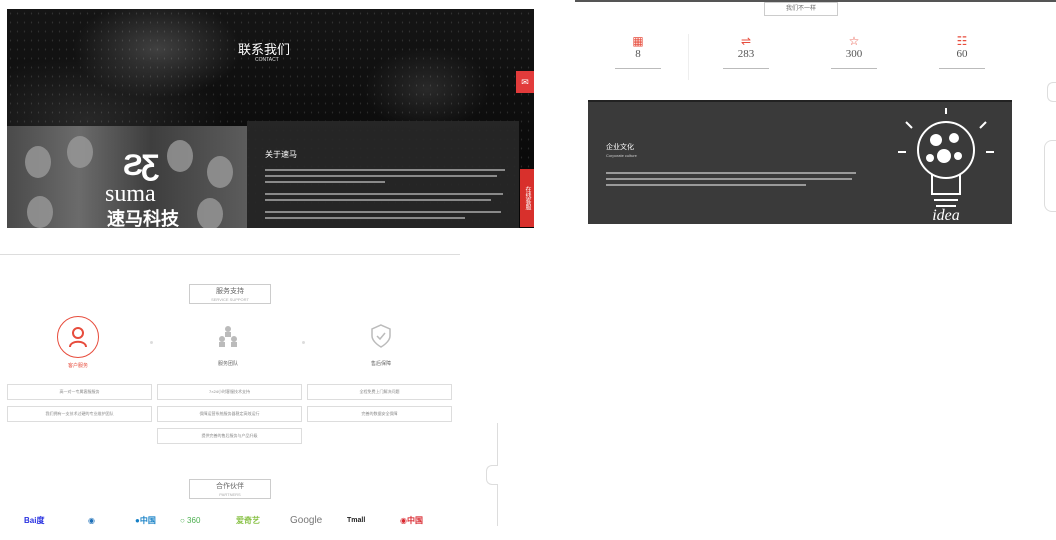 The height and width of the screenshot is (540, 1056). What do you see at coordinates (946, 165) in the screenshot?
I see `idea-bulb-icon: idea` at bounding box center [946, 165].